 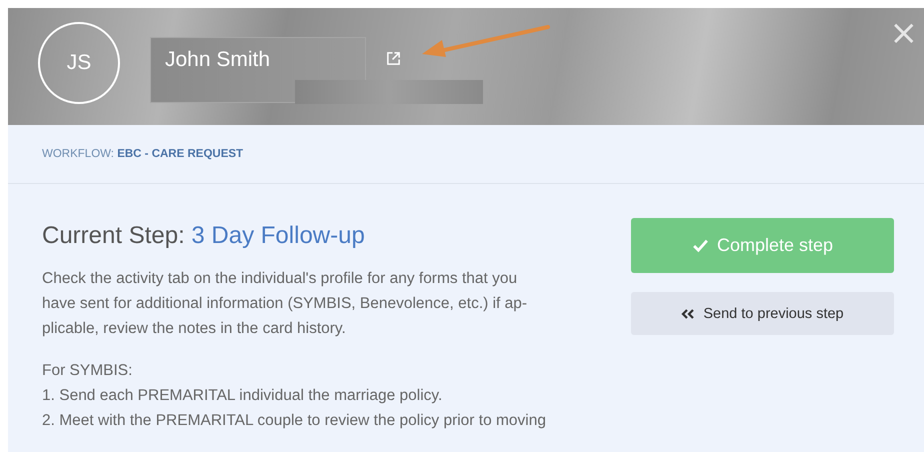 What do you see at coordinates (294, 421) in the screenshot?
I see `instruction-line: 2. Meet with the PREMARITAL couple to review the policy prior to moving` at bounding box center [294, 421].